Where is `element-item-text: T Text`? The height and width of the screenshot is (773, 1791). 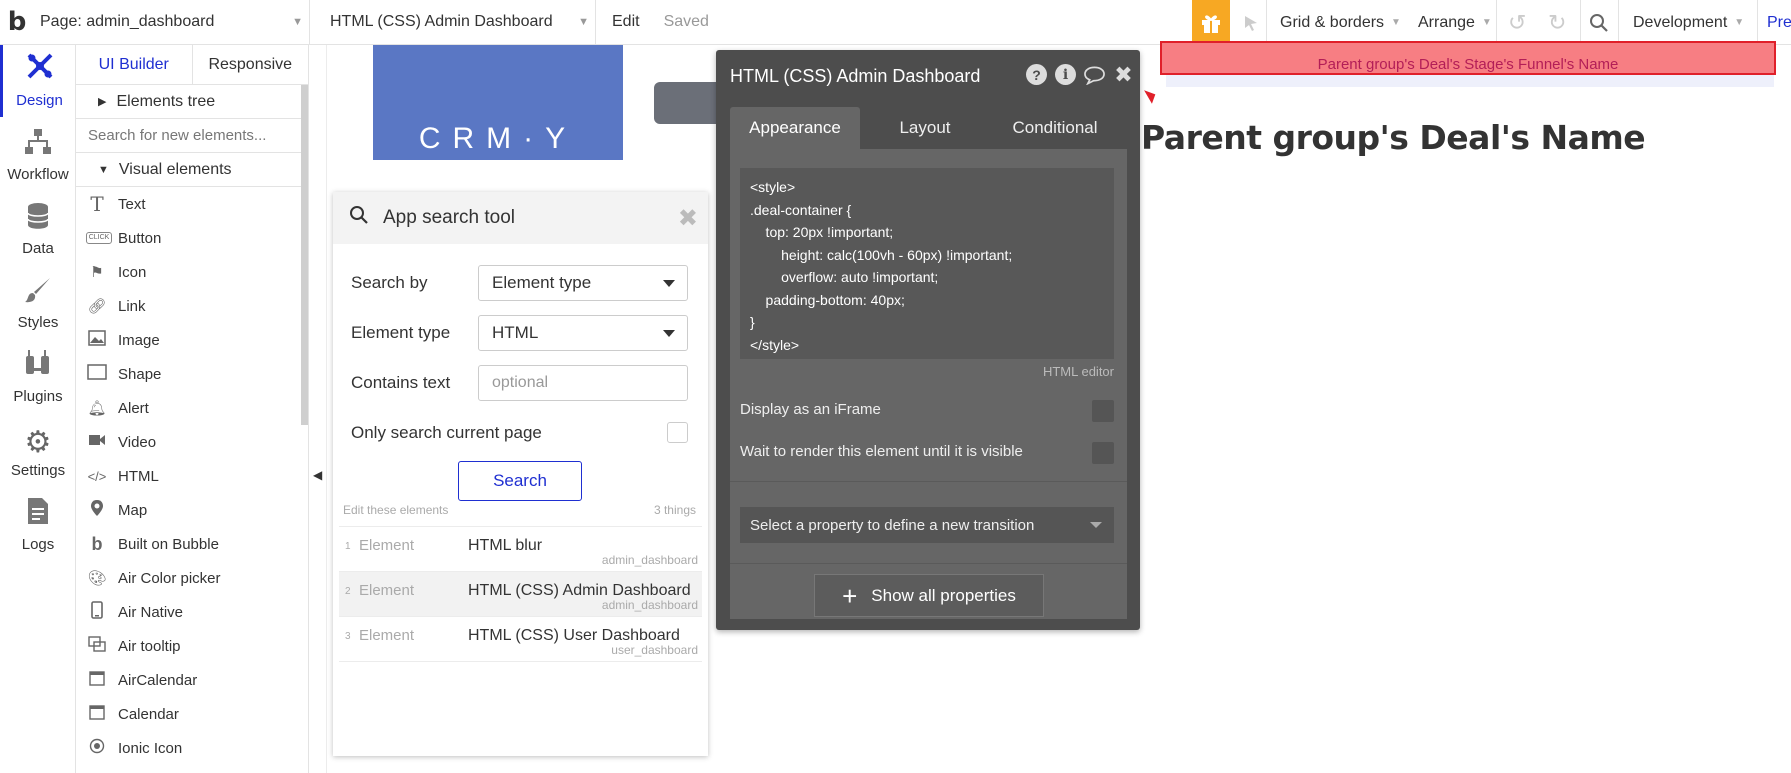 element-item-text: T Text is located at coordinates (192, 204).